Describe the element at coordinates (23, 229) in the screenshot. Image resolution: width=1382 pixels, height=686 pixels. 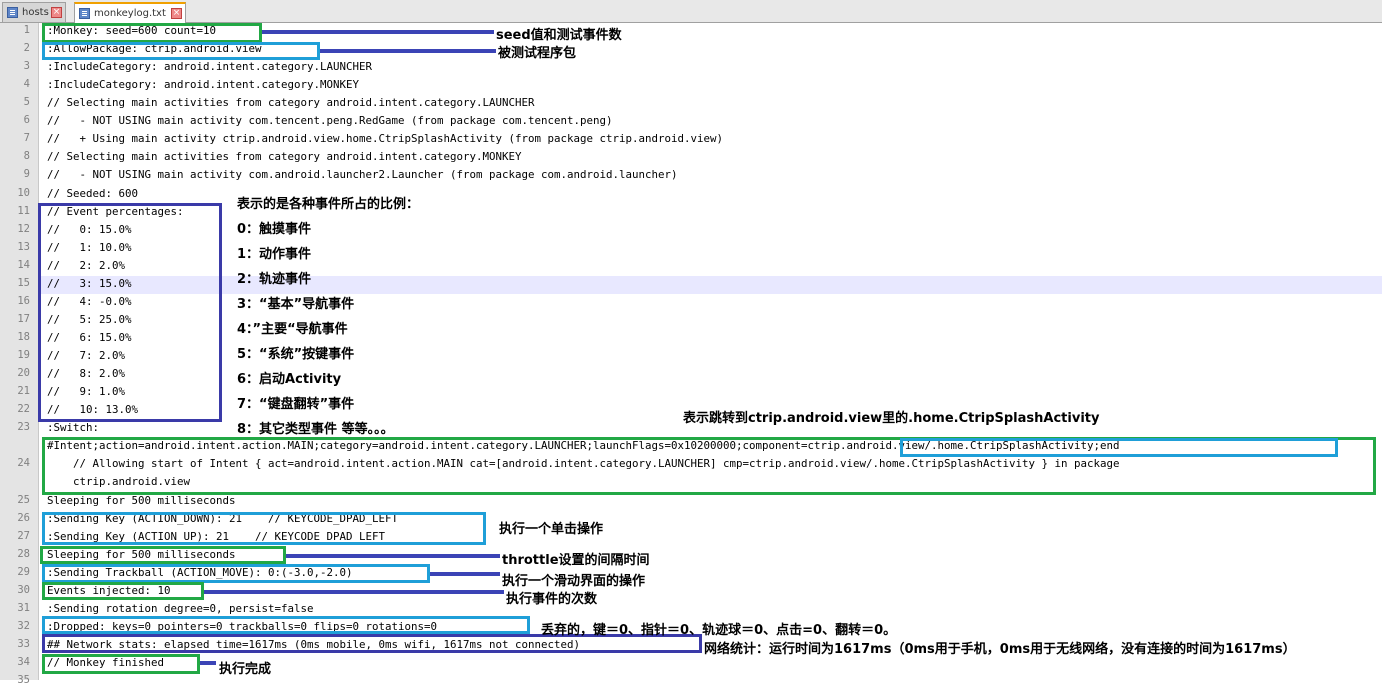
I see `line-number: 12` at that location.